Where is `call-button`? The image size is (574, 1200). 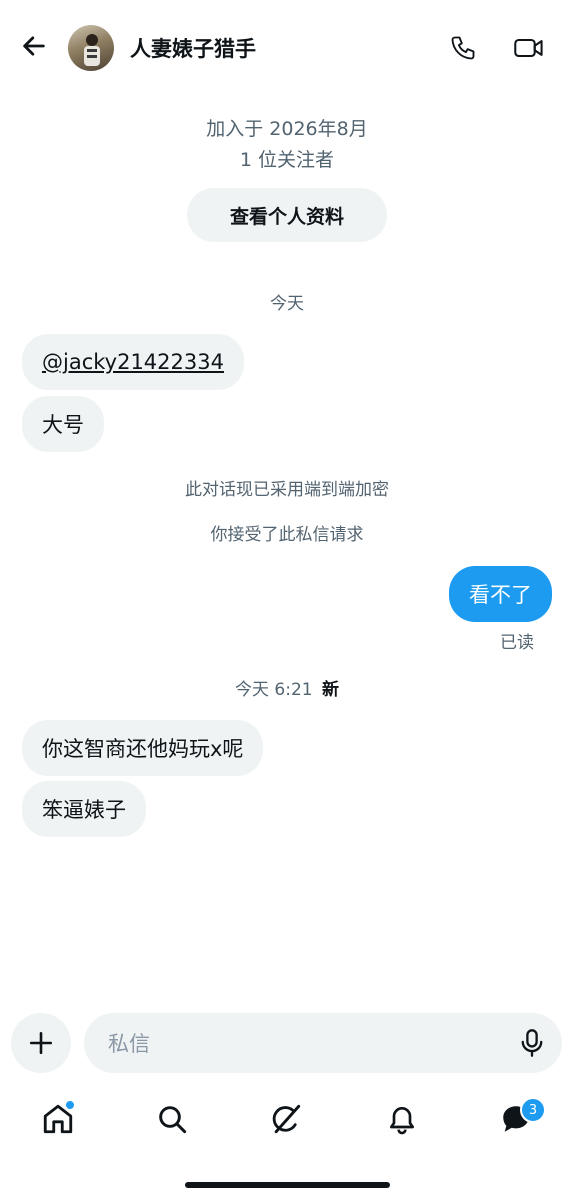 call-button is located at coordinates (463, 48).